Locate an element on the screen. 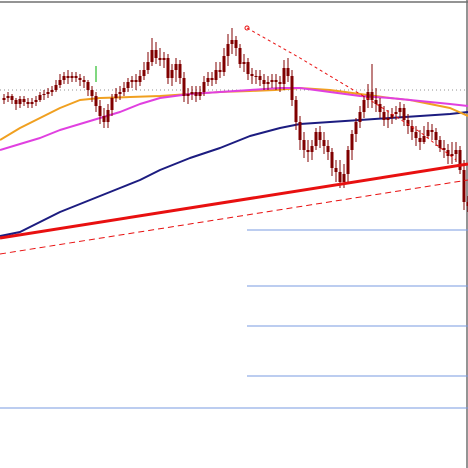 This screenshot has width=468, height=468. moving-average-magenta-line is located at coordinates (234, 119).